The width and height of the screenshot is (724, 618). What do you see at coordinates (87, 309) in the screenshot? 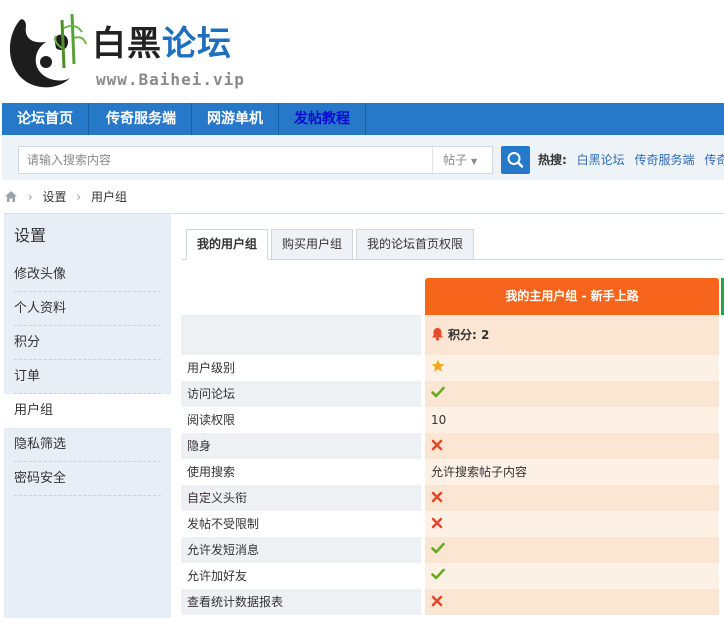
I see `sidebar-item-profile: 个人资料` at bounding box center [87, 309].